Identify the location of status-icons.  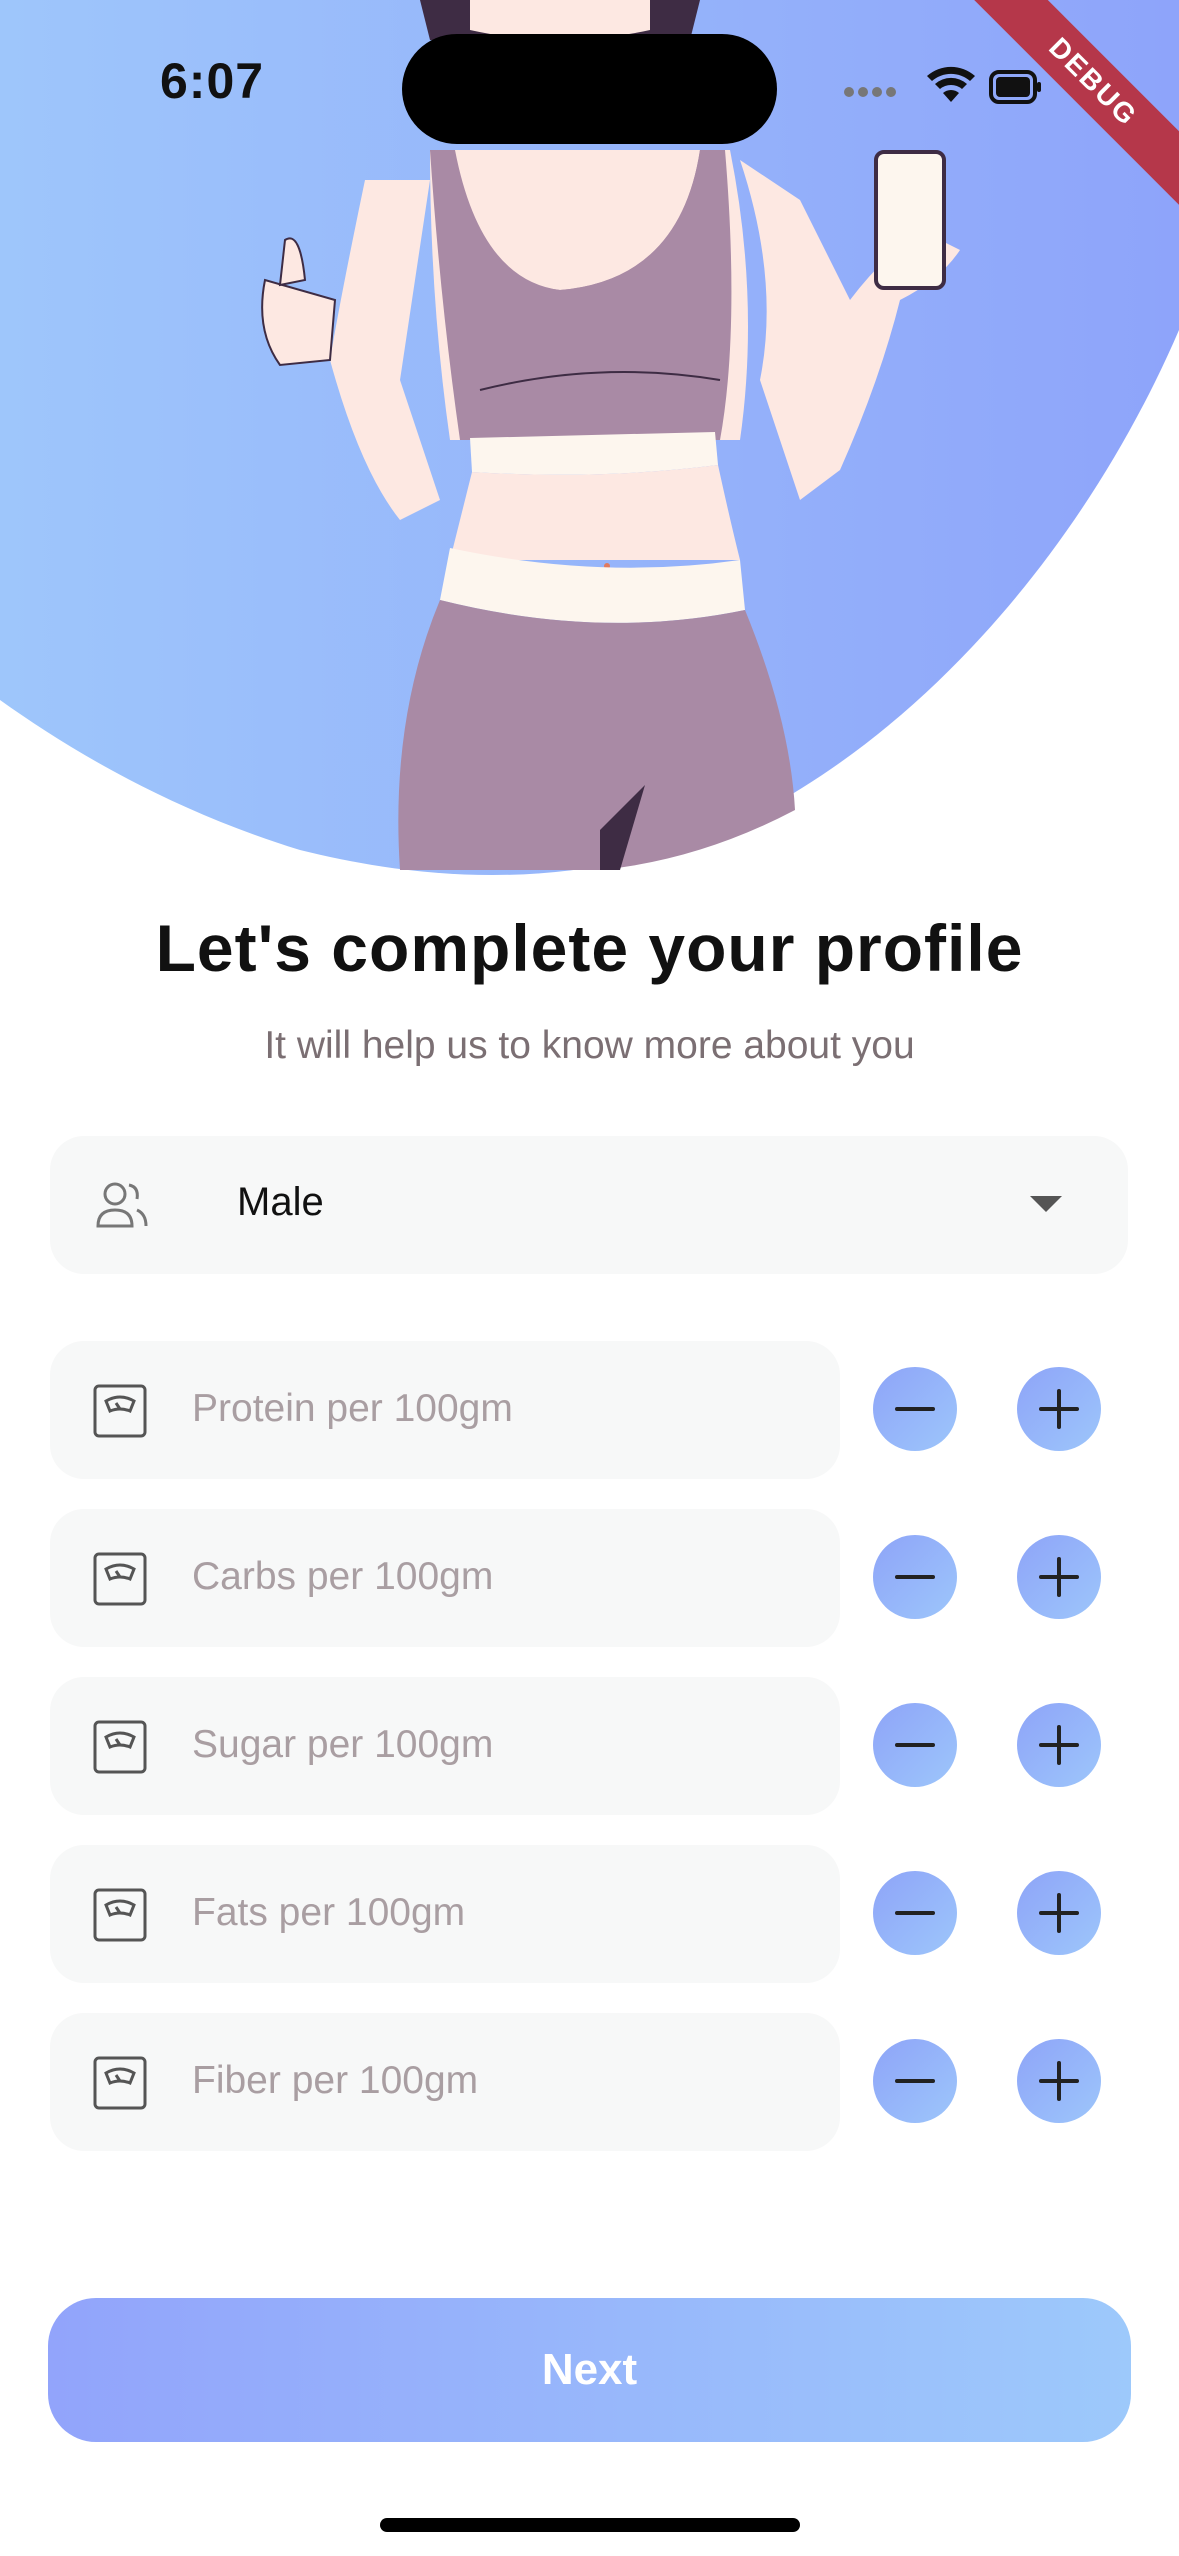
(942, 85).